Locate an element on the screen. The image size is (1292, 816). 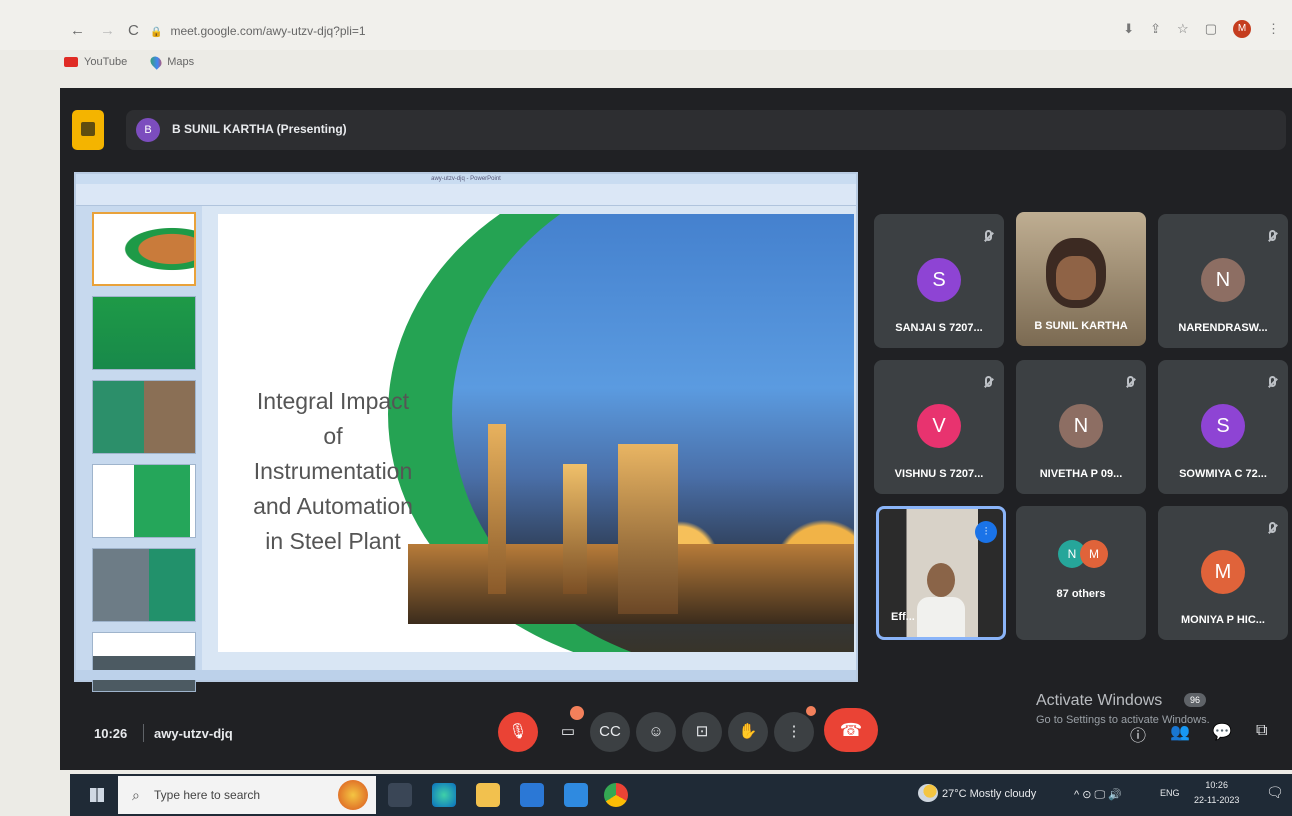
present-button: ⊡ is located at coordinates (702, 732).